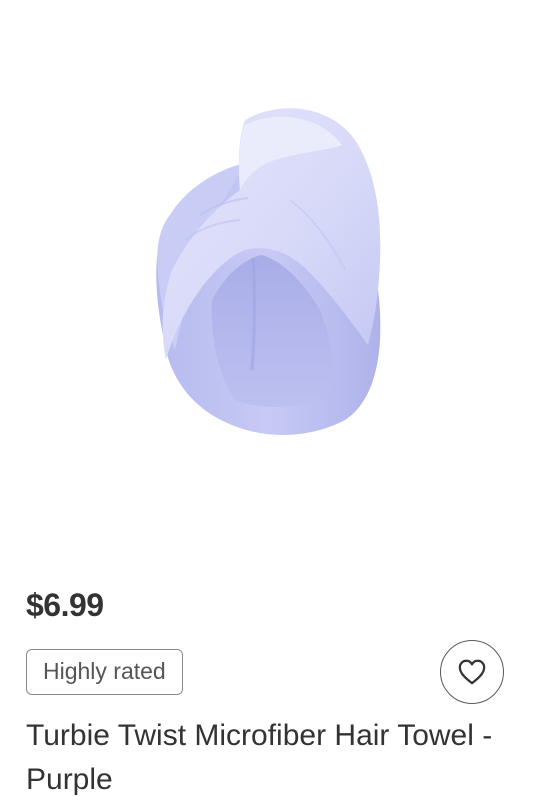 This screenshot has height=804, width=542. I want to click on highly-rated-badge: Highly rated, so click(104, 672).